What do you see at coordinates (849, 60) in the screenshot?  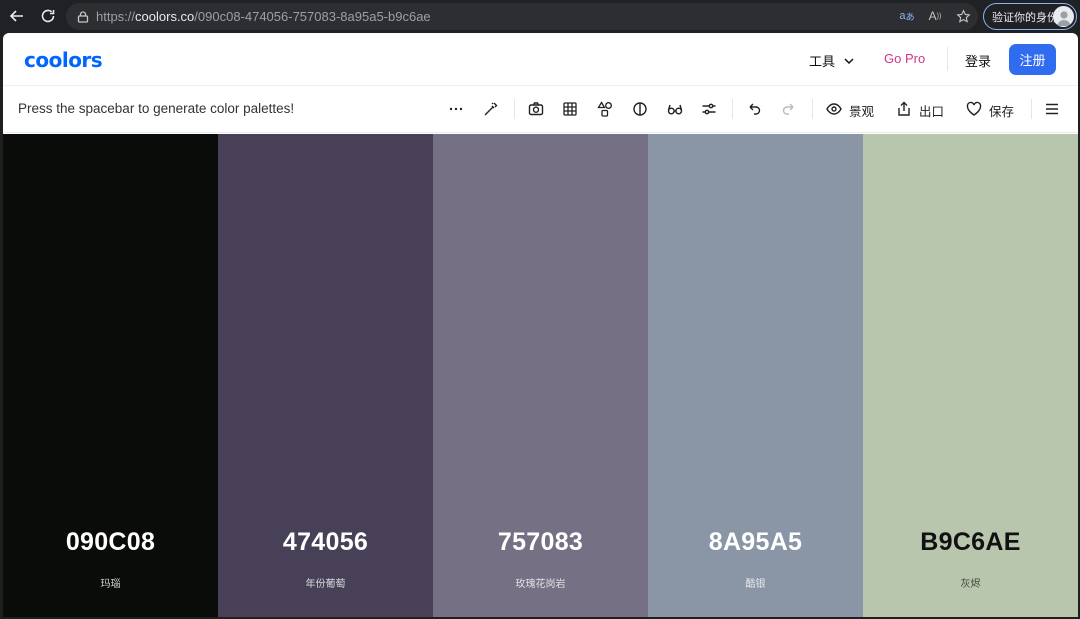 I see `chevron-down-icon` at bounding box center [849, 60].